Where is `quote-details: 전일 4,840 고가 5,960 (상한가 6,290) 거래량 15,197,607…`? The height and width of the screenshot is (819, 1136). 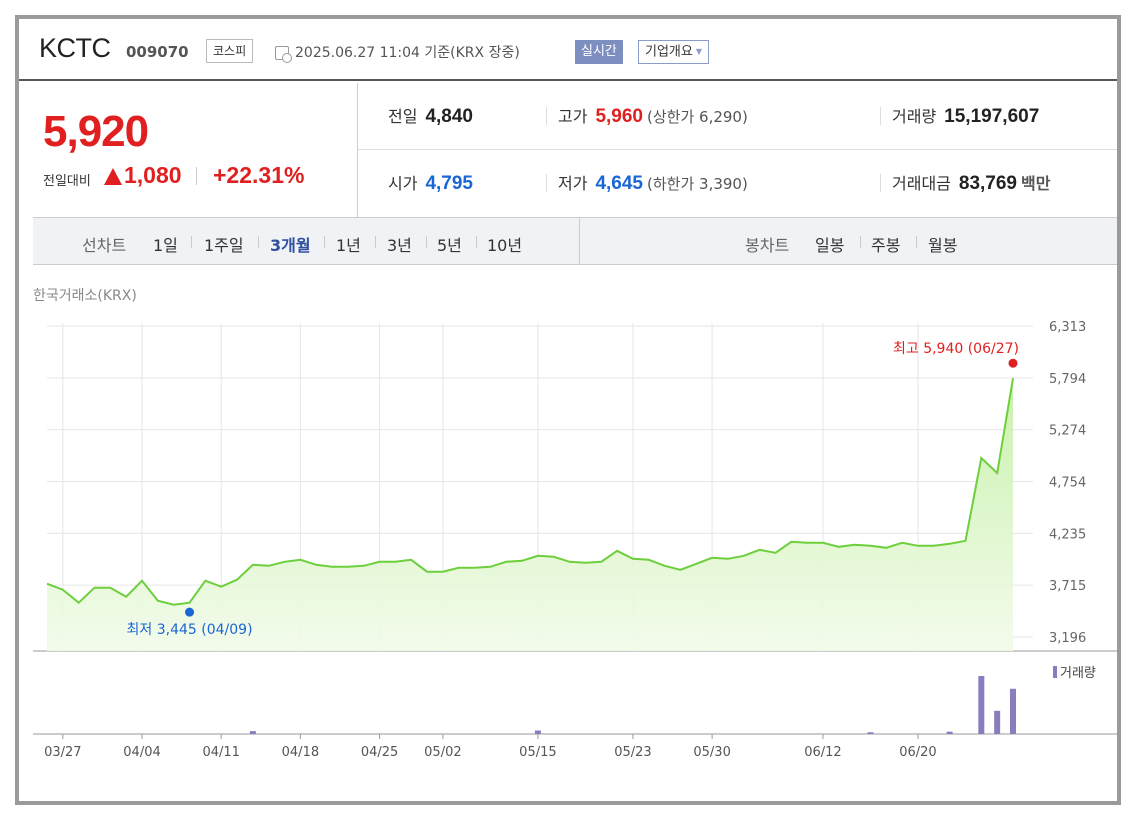 quote-details: 전일 4,840 고가 5,960 (상한가 6,290) 거래량 15,197,607… is located at coordinates (737, 150).